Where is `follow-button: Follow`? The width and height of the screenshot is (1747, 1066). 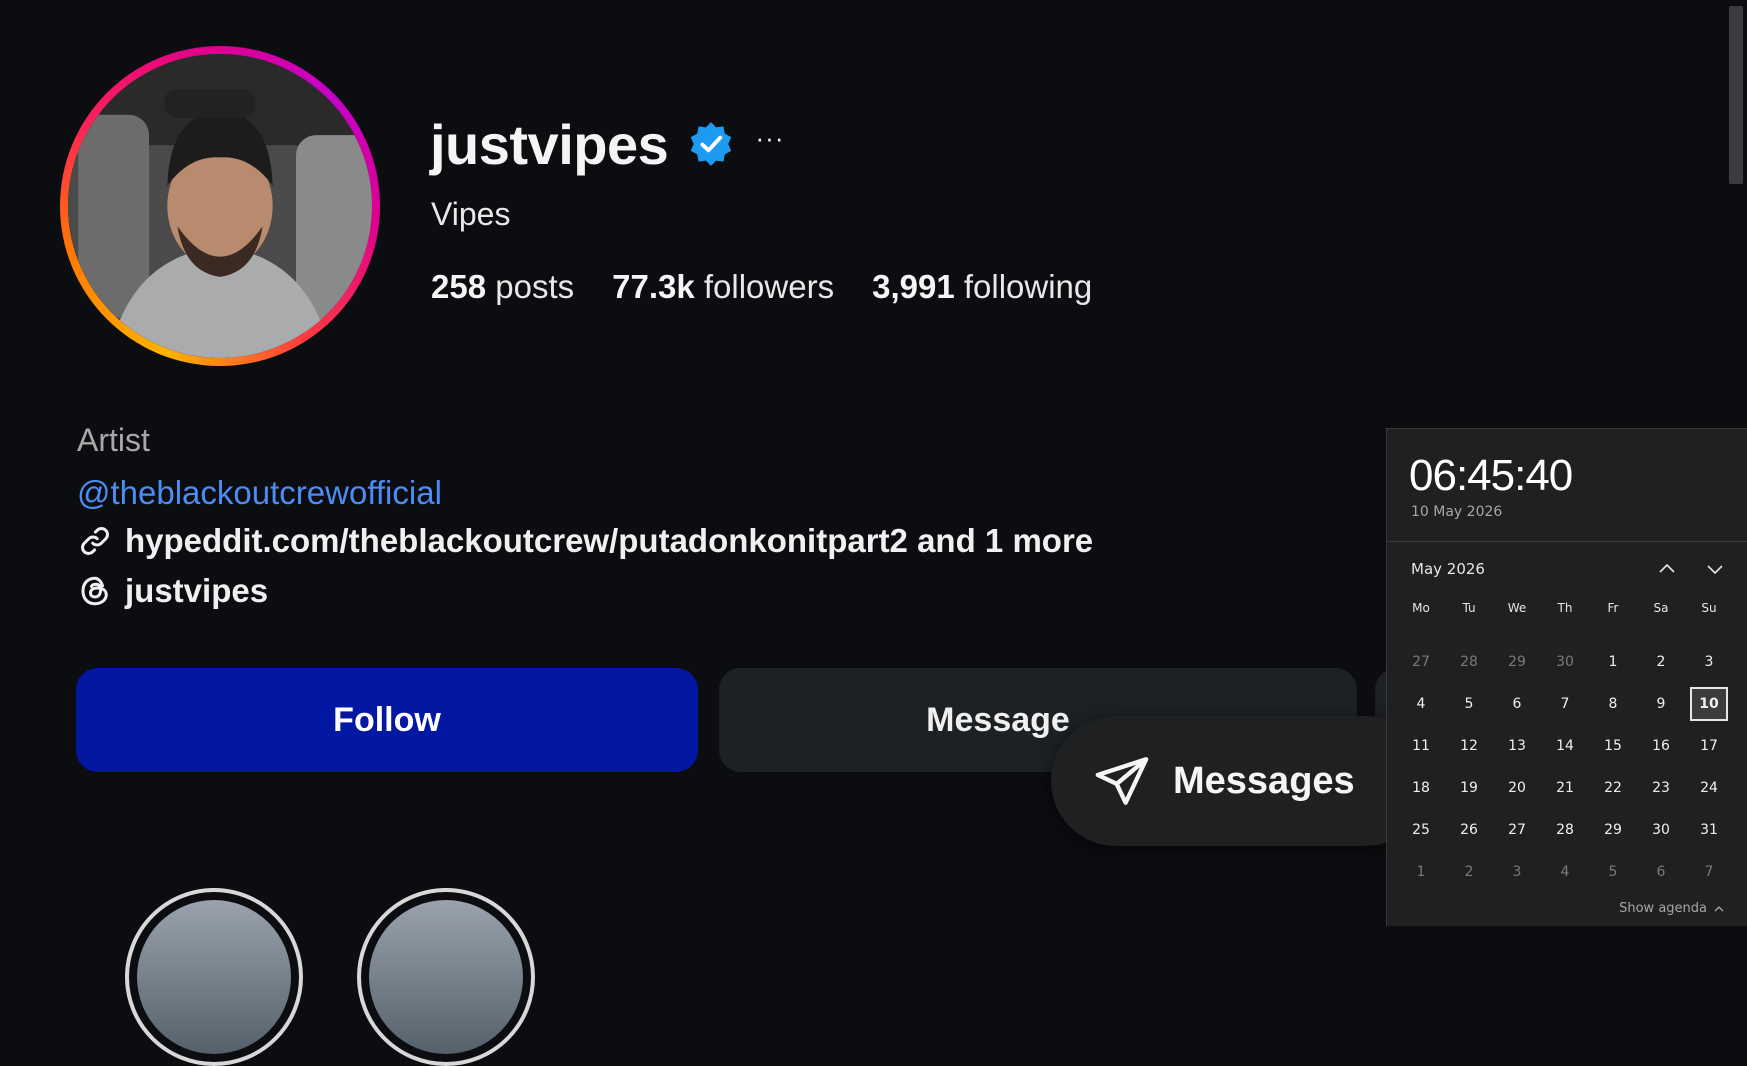
follow-button: Follow is located at coordinates (387, 720).